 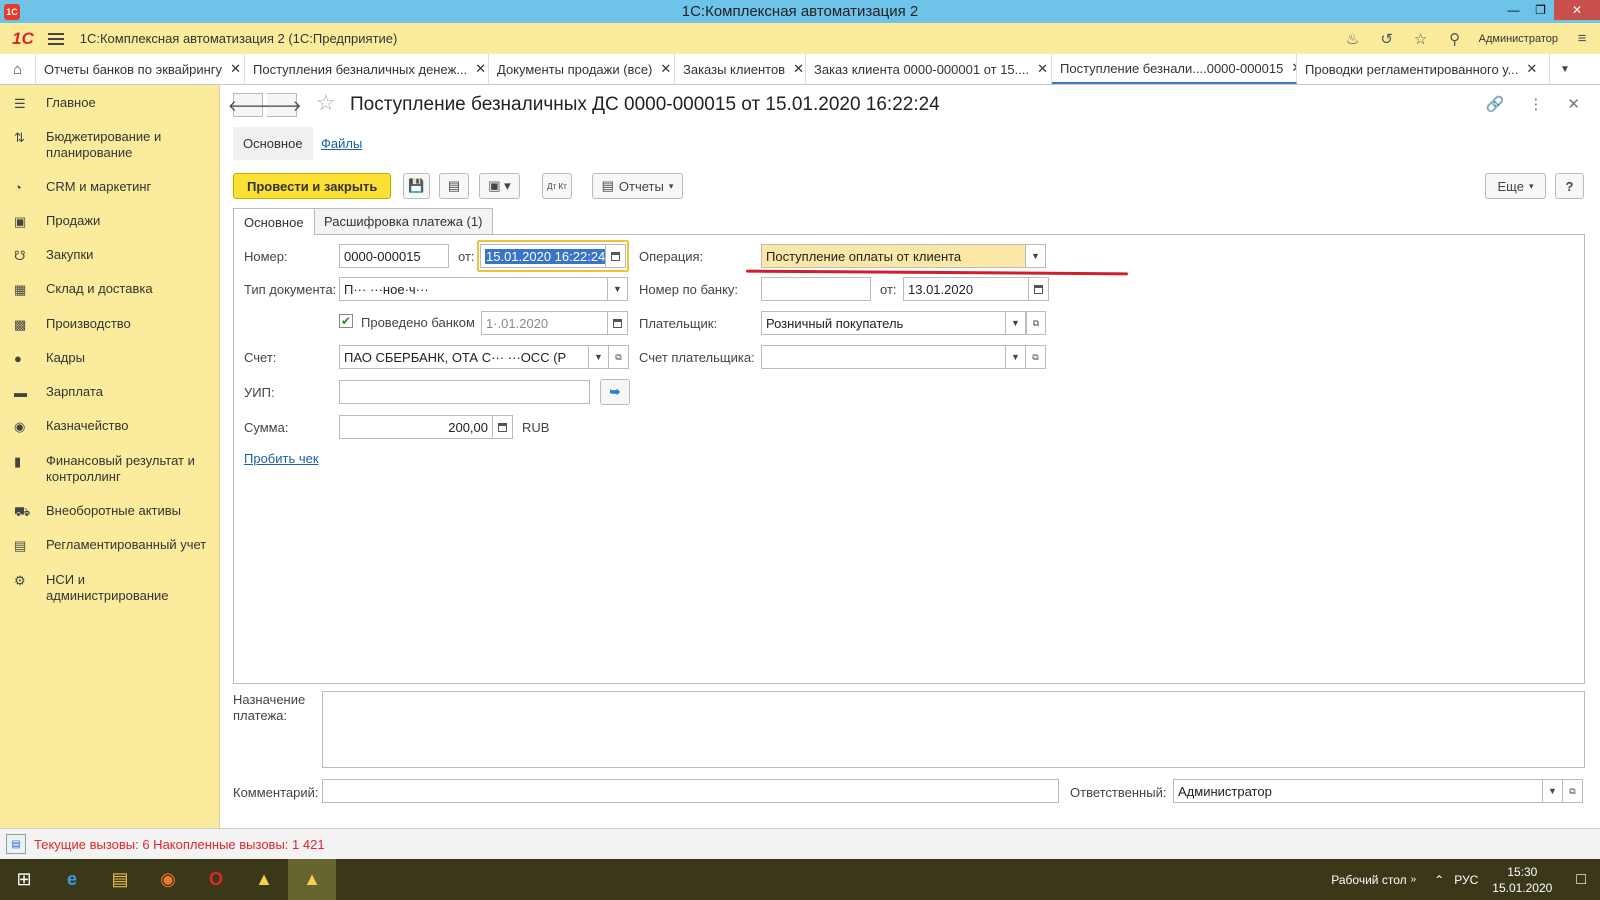 What do you see at coordinates (80, 187) in the screenshot?
I see `sidebar-item-crm: ◔ CRM и маркетинг` at bounding box center [80, 187].